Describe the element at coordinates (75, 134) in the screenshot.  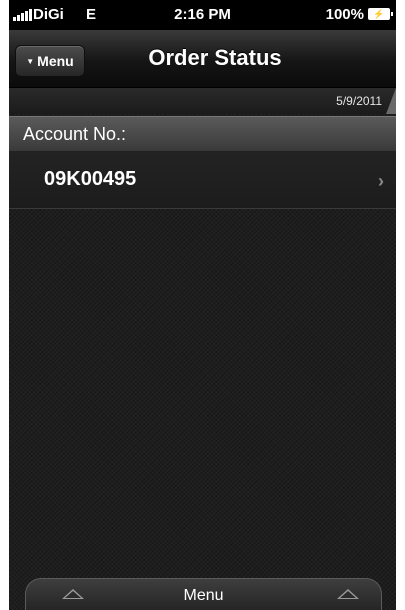
I see `account-no-label: Account No.:` at that location.